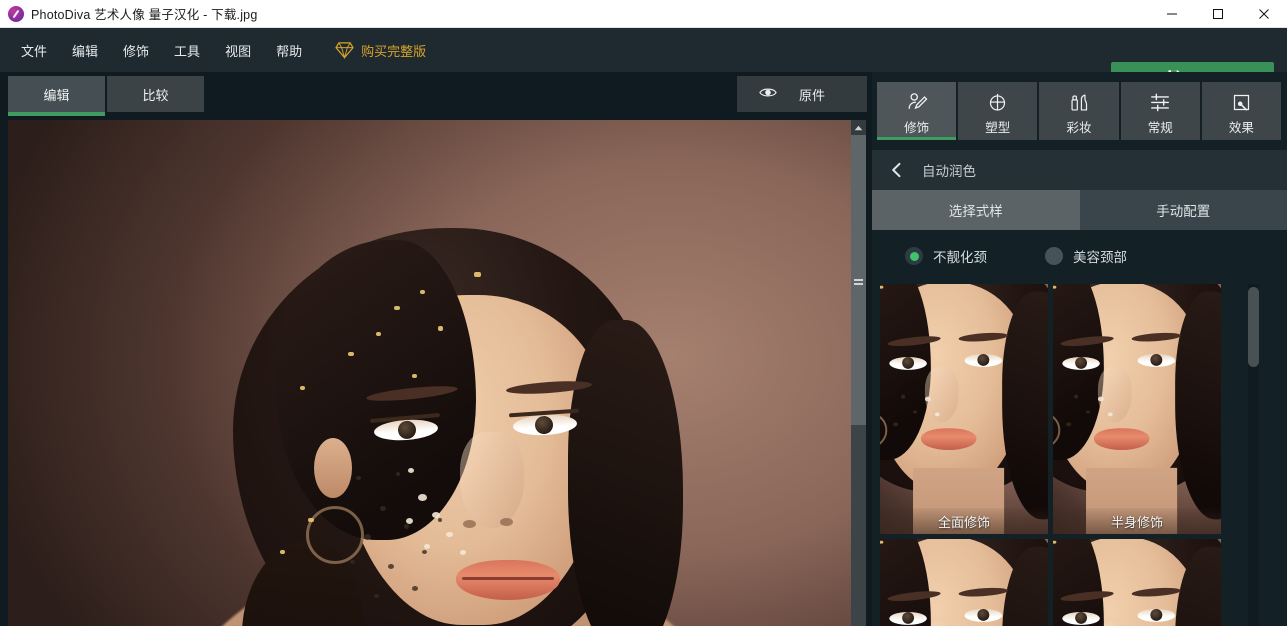 This screenshot has width=1287, height=626. Describe the element at coordinates (917, 128) in the screenshot. I see `tab-retouch-label: 修饰` at that location.